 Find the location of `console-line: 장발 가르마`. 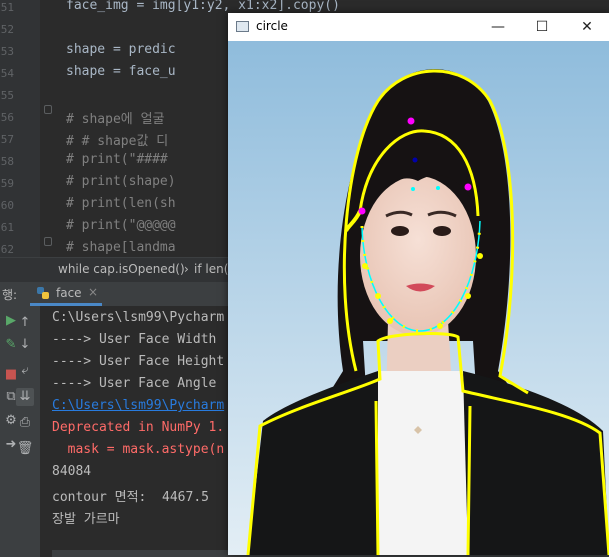

console-line: 장발 가르마 is located at coordinates (86, 519).